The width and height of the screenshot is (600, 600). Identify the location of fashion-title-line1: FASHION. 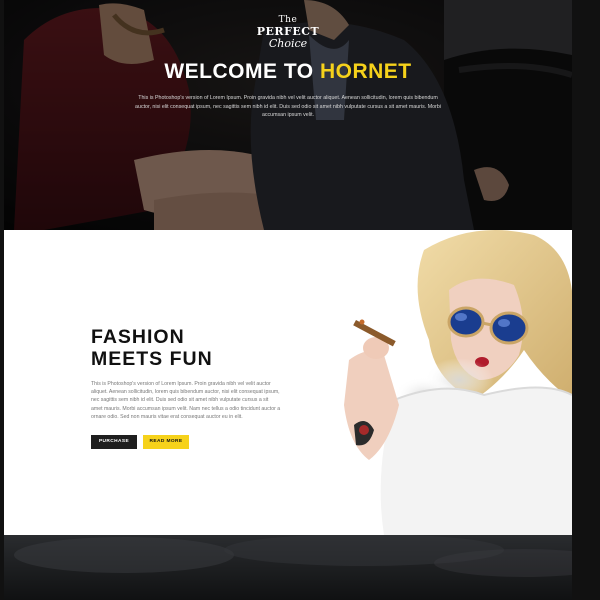
(138, 337).